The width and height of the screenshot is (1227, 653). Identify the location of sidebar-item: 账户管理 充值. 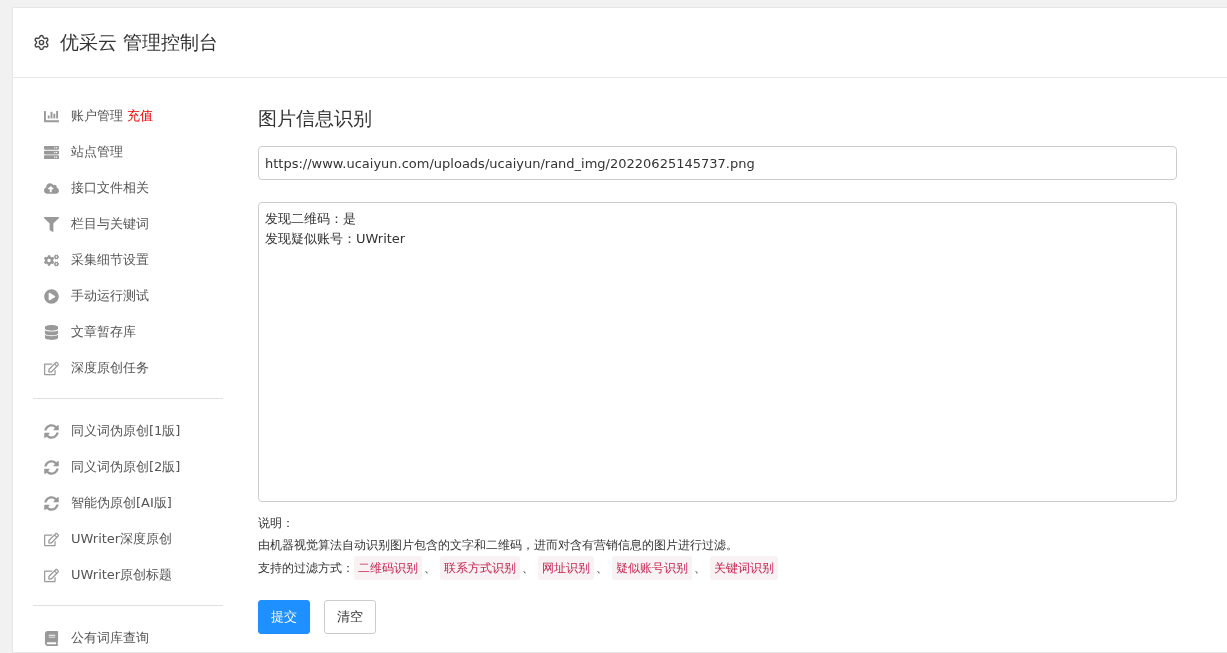
(128, 116).